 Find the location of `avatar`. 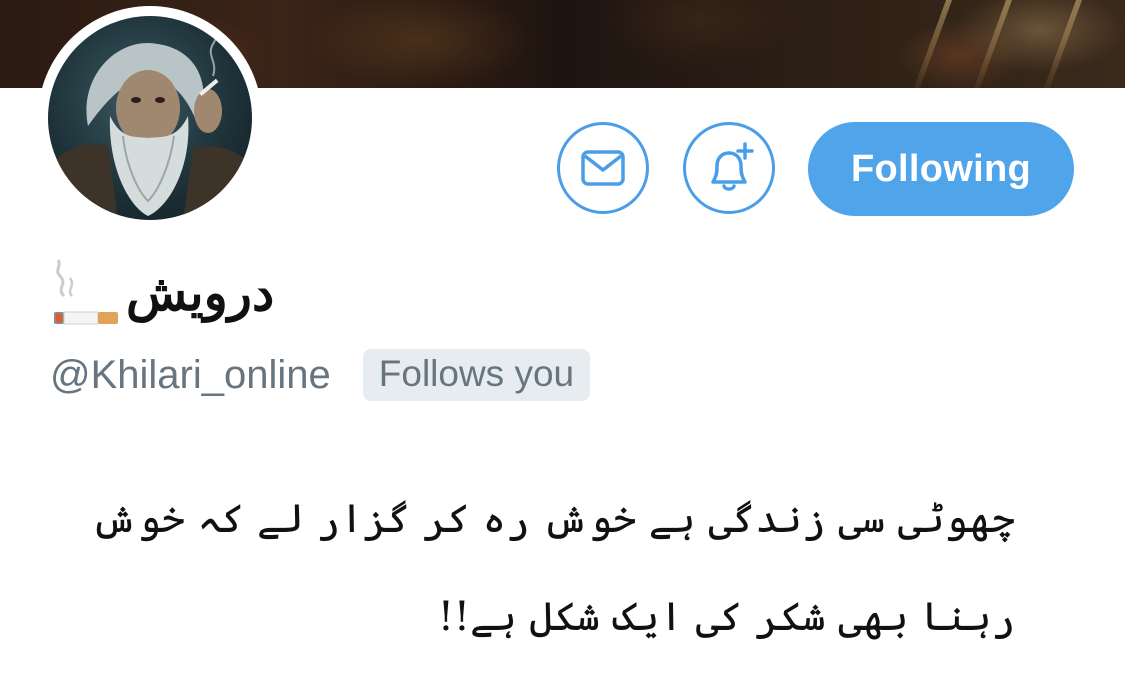

avatar is located at coordinates (150, 118).